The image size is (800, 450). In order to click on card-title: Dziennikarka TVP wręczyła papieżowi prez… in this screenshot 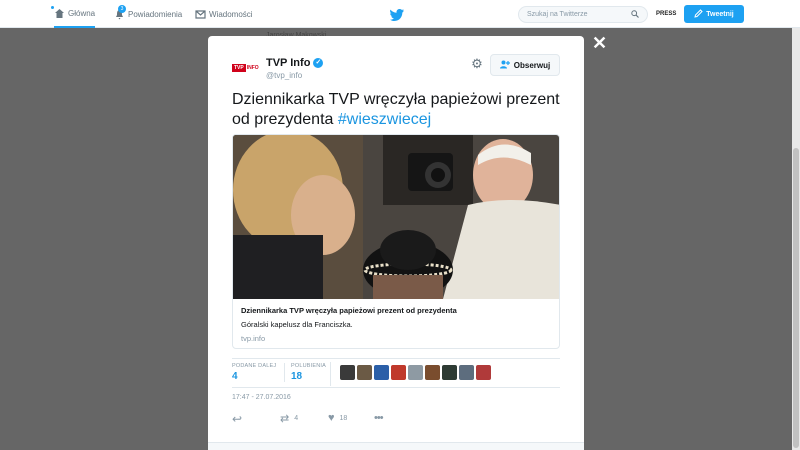, I will do `click(349, 310)`.